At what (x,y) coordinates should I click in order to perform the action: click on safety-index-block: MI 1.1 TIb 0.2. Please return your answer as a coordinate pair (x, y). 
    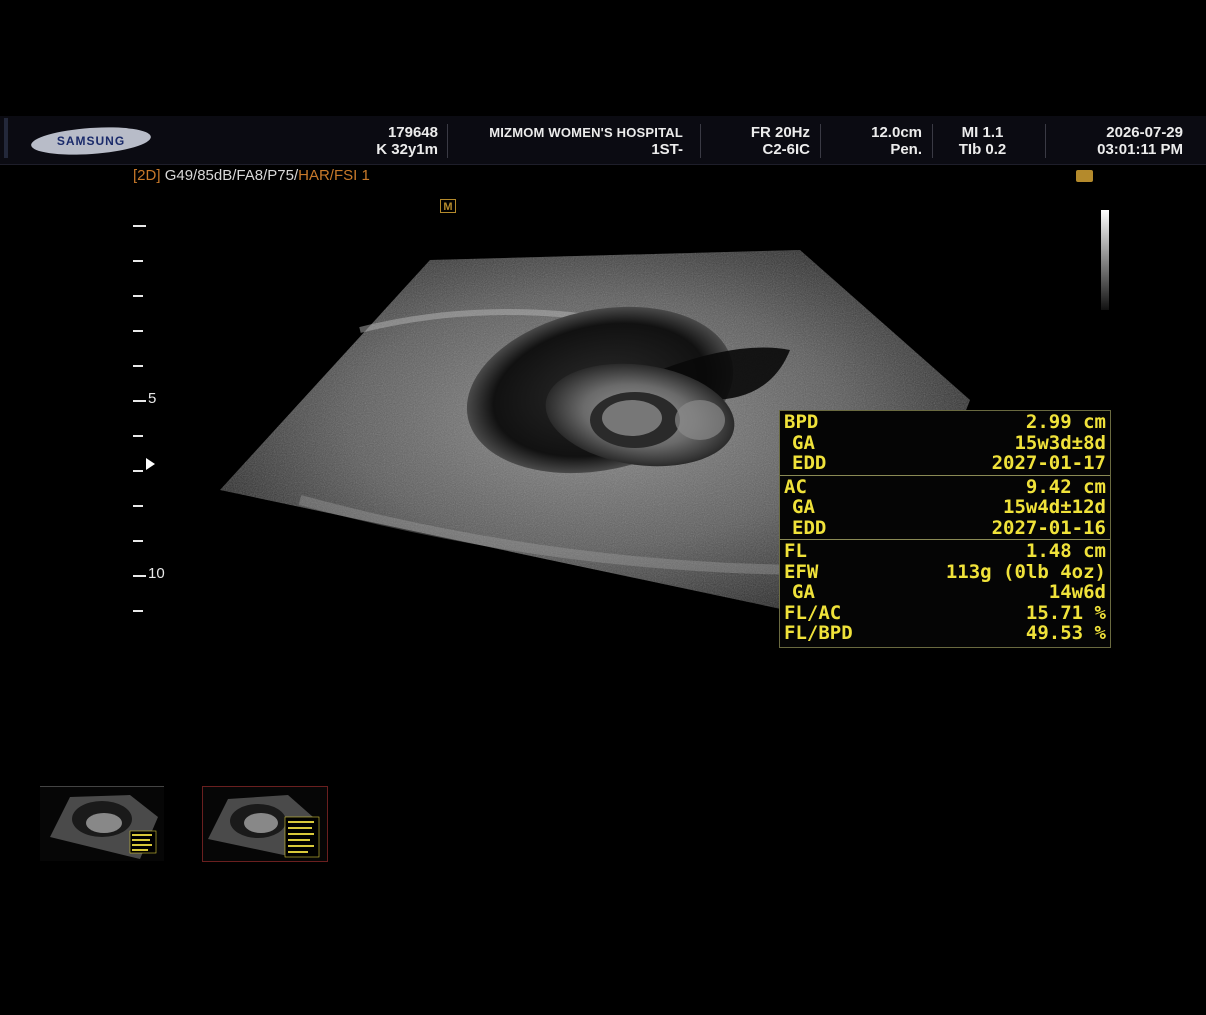
    Looking at the image, I should click on (982, 141).